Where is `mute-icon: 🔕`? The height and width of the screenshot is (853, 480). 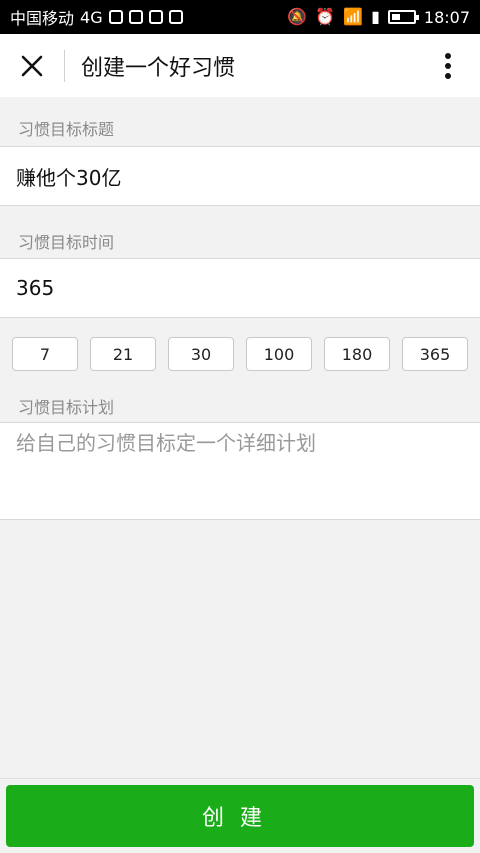
mute-icon: 🔕 is located at coordinates (297, 16).